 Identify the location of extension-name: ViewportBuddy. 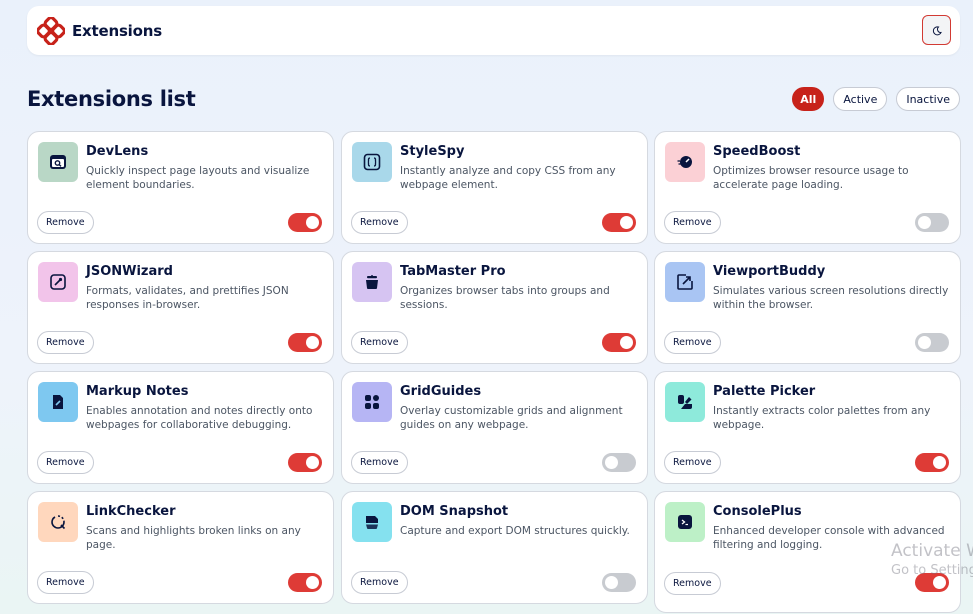
(769, 271).